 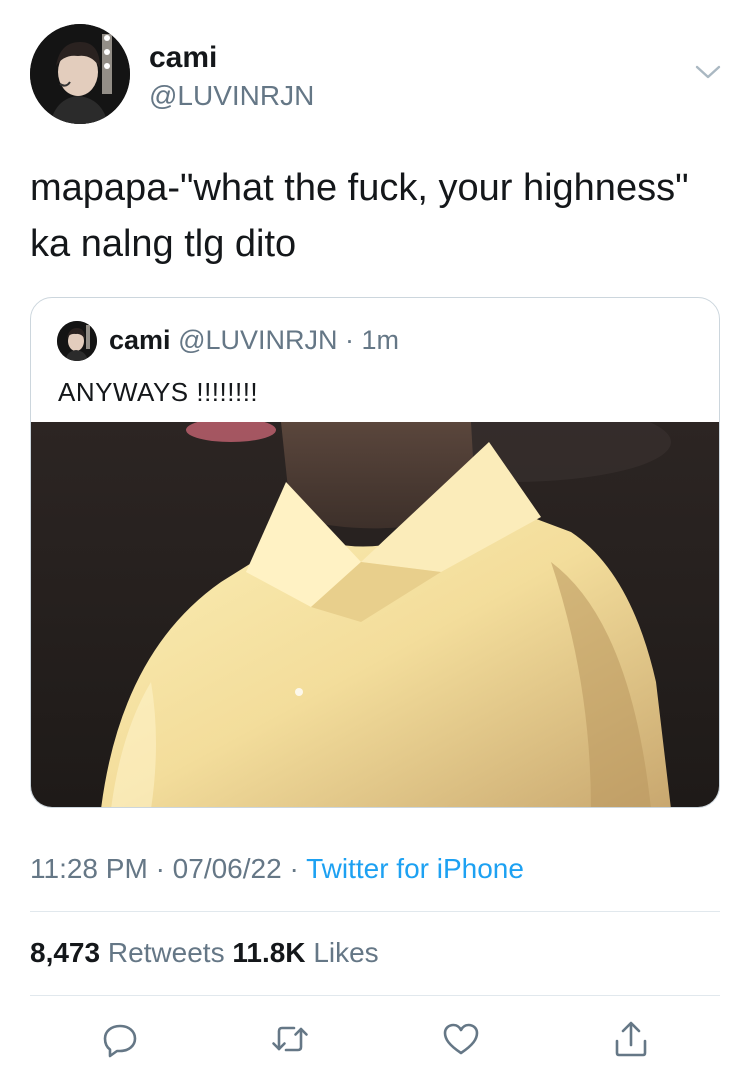 What do you see at coordinates (140, 340) in the screenshot?
I see `quoted-author-name: cami` at bounding box center [140, 340].